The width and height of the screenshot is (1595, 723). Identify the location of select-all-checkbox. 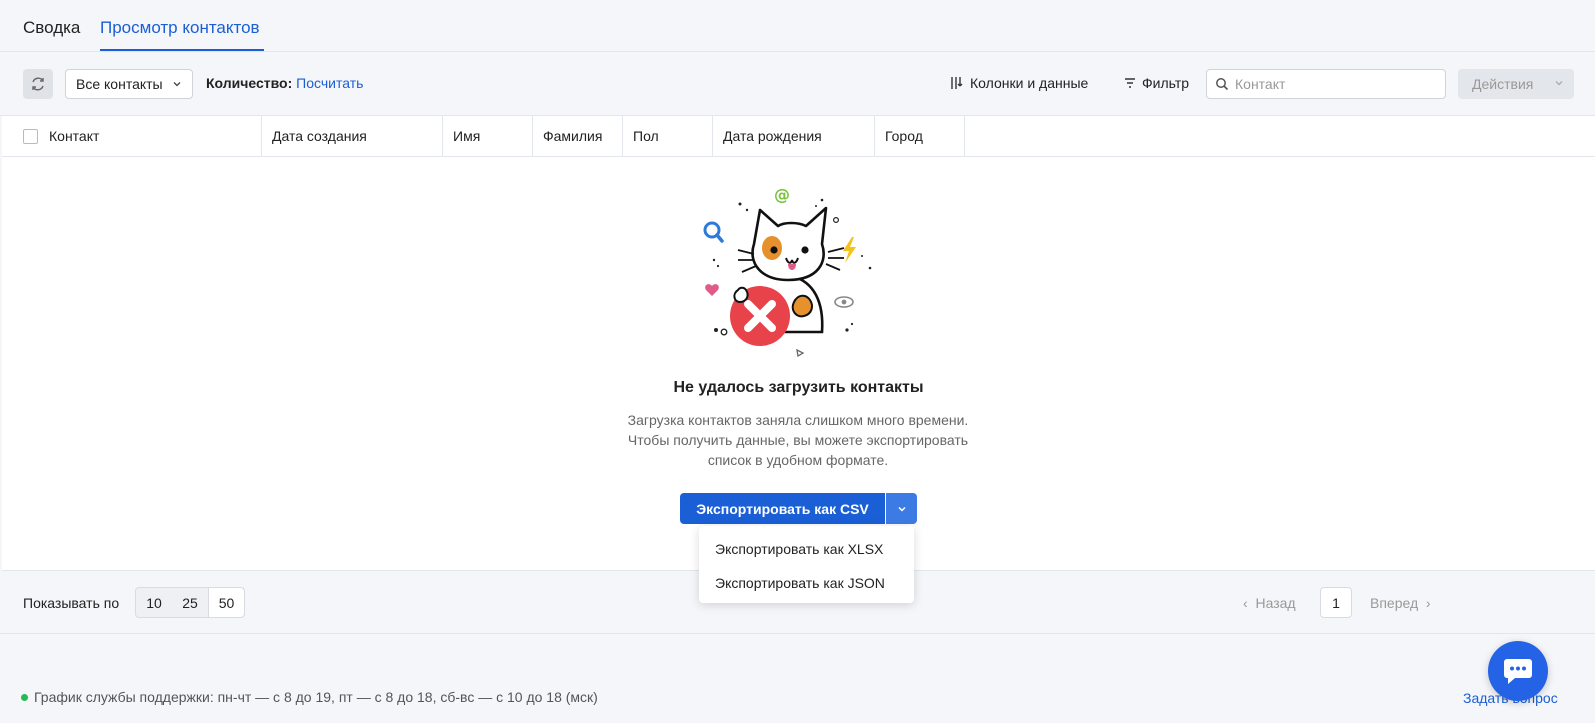
(30, 136).